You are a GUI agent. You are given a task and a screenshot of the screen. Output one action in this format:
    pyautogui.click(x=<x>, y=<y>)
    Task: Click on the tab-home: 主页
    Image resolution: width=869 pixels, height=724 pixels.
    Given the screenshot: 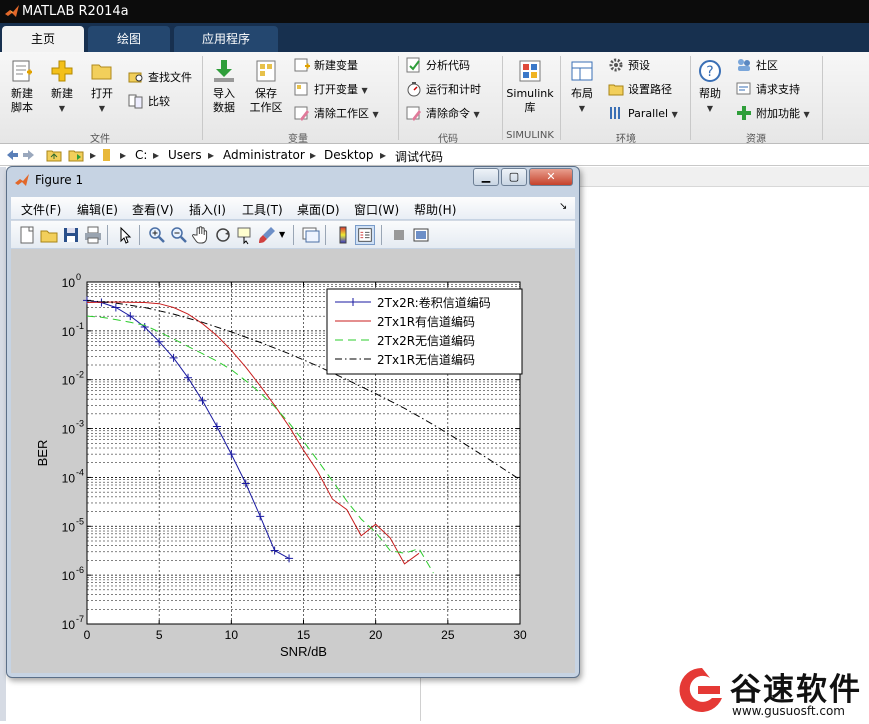 What is the action you would take?
    pyautogui.click(x=43, y=39)
    